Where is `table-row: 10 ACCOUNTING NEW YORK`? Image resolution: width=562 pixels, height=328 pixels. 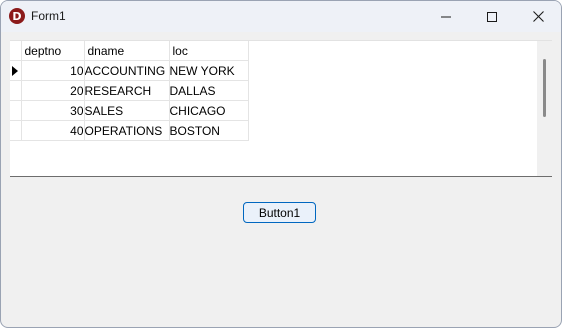 table-row: 10 ACCOUNTING NEW YORK is located at coordinates (129, 70).